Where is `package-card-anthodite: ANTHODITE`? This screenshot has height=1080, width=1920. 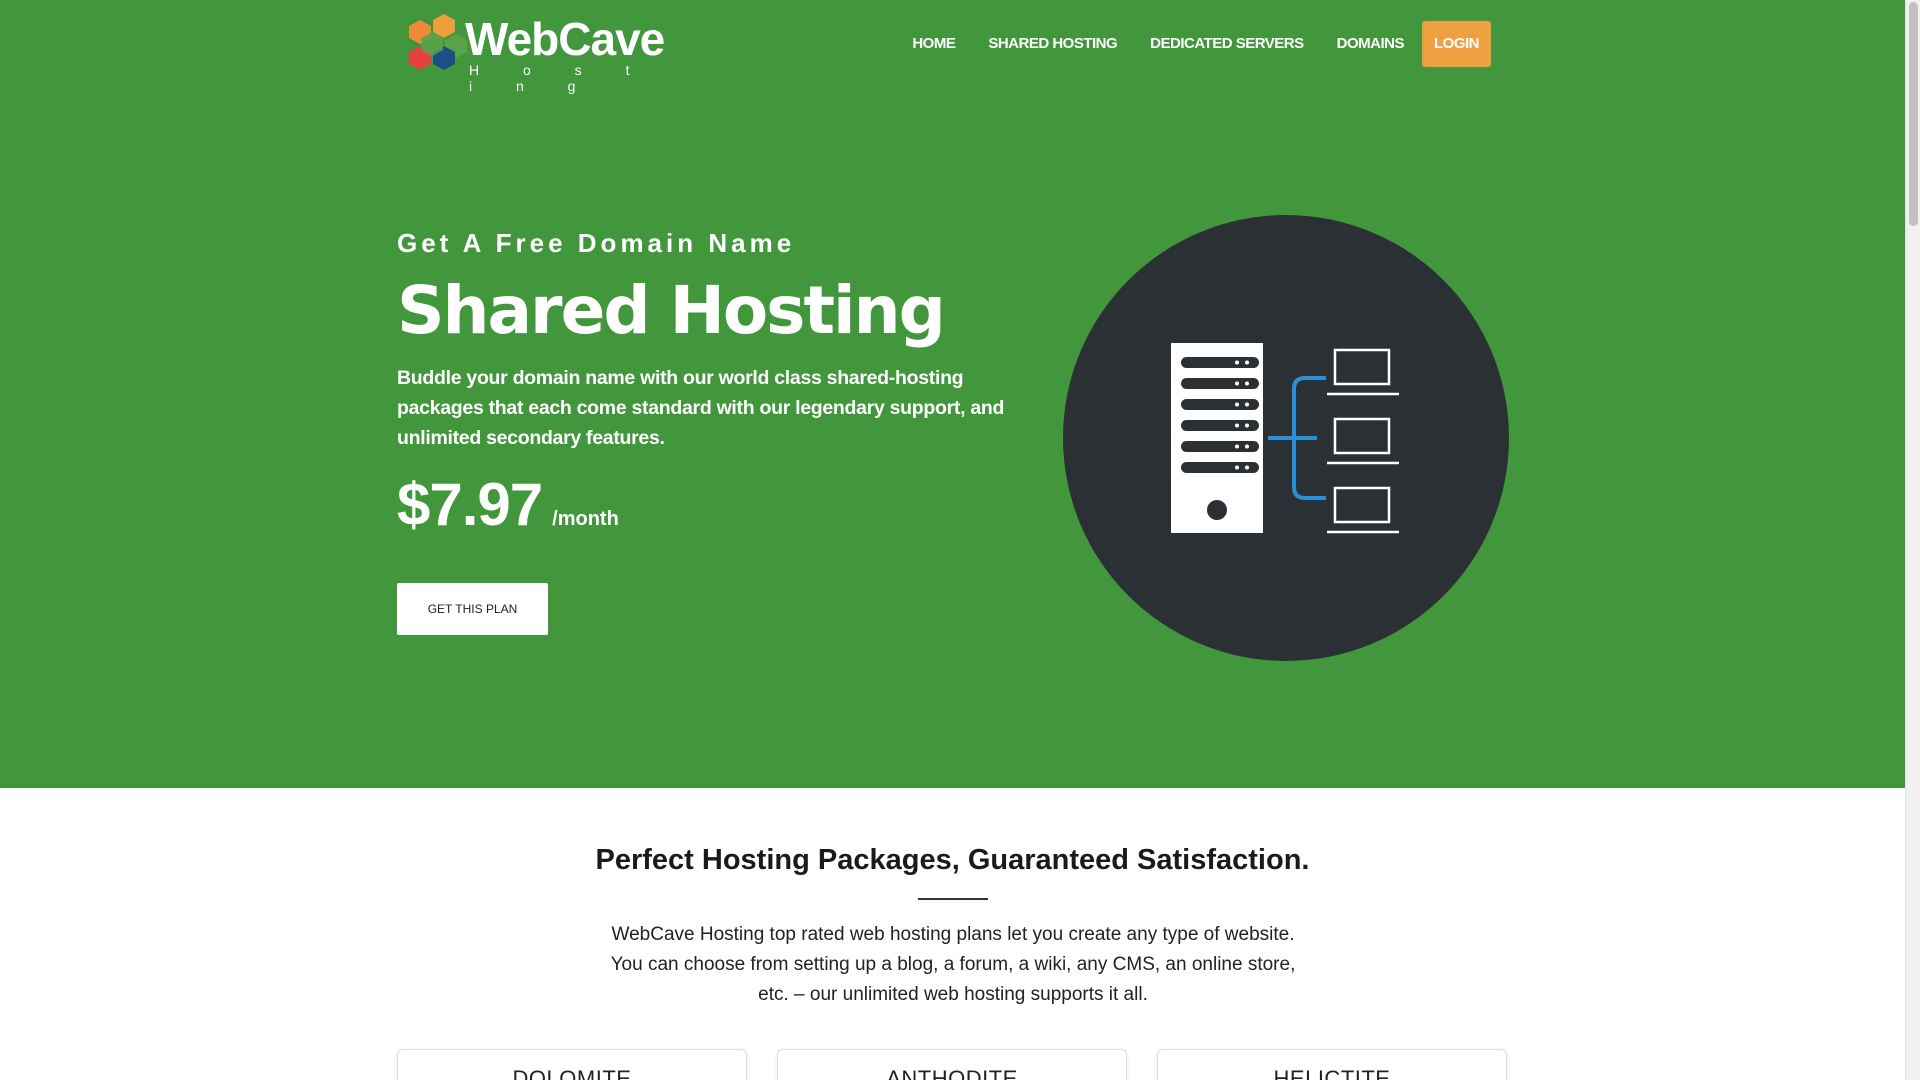
package-card-anthodite: ANTHODITE is located at coordinates (952, 1064).